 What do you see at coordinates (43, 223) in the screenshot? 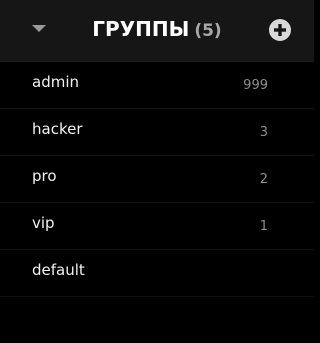
I see `group-name: vip` at bounding box center [43, 223].